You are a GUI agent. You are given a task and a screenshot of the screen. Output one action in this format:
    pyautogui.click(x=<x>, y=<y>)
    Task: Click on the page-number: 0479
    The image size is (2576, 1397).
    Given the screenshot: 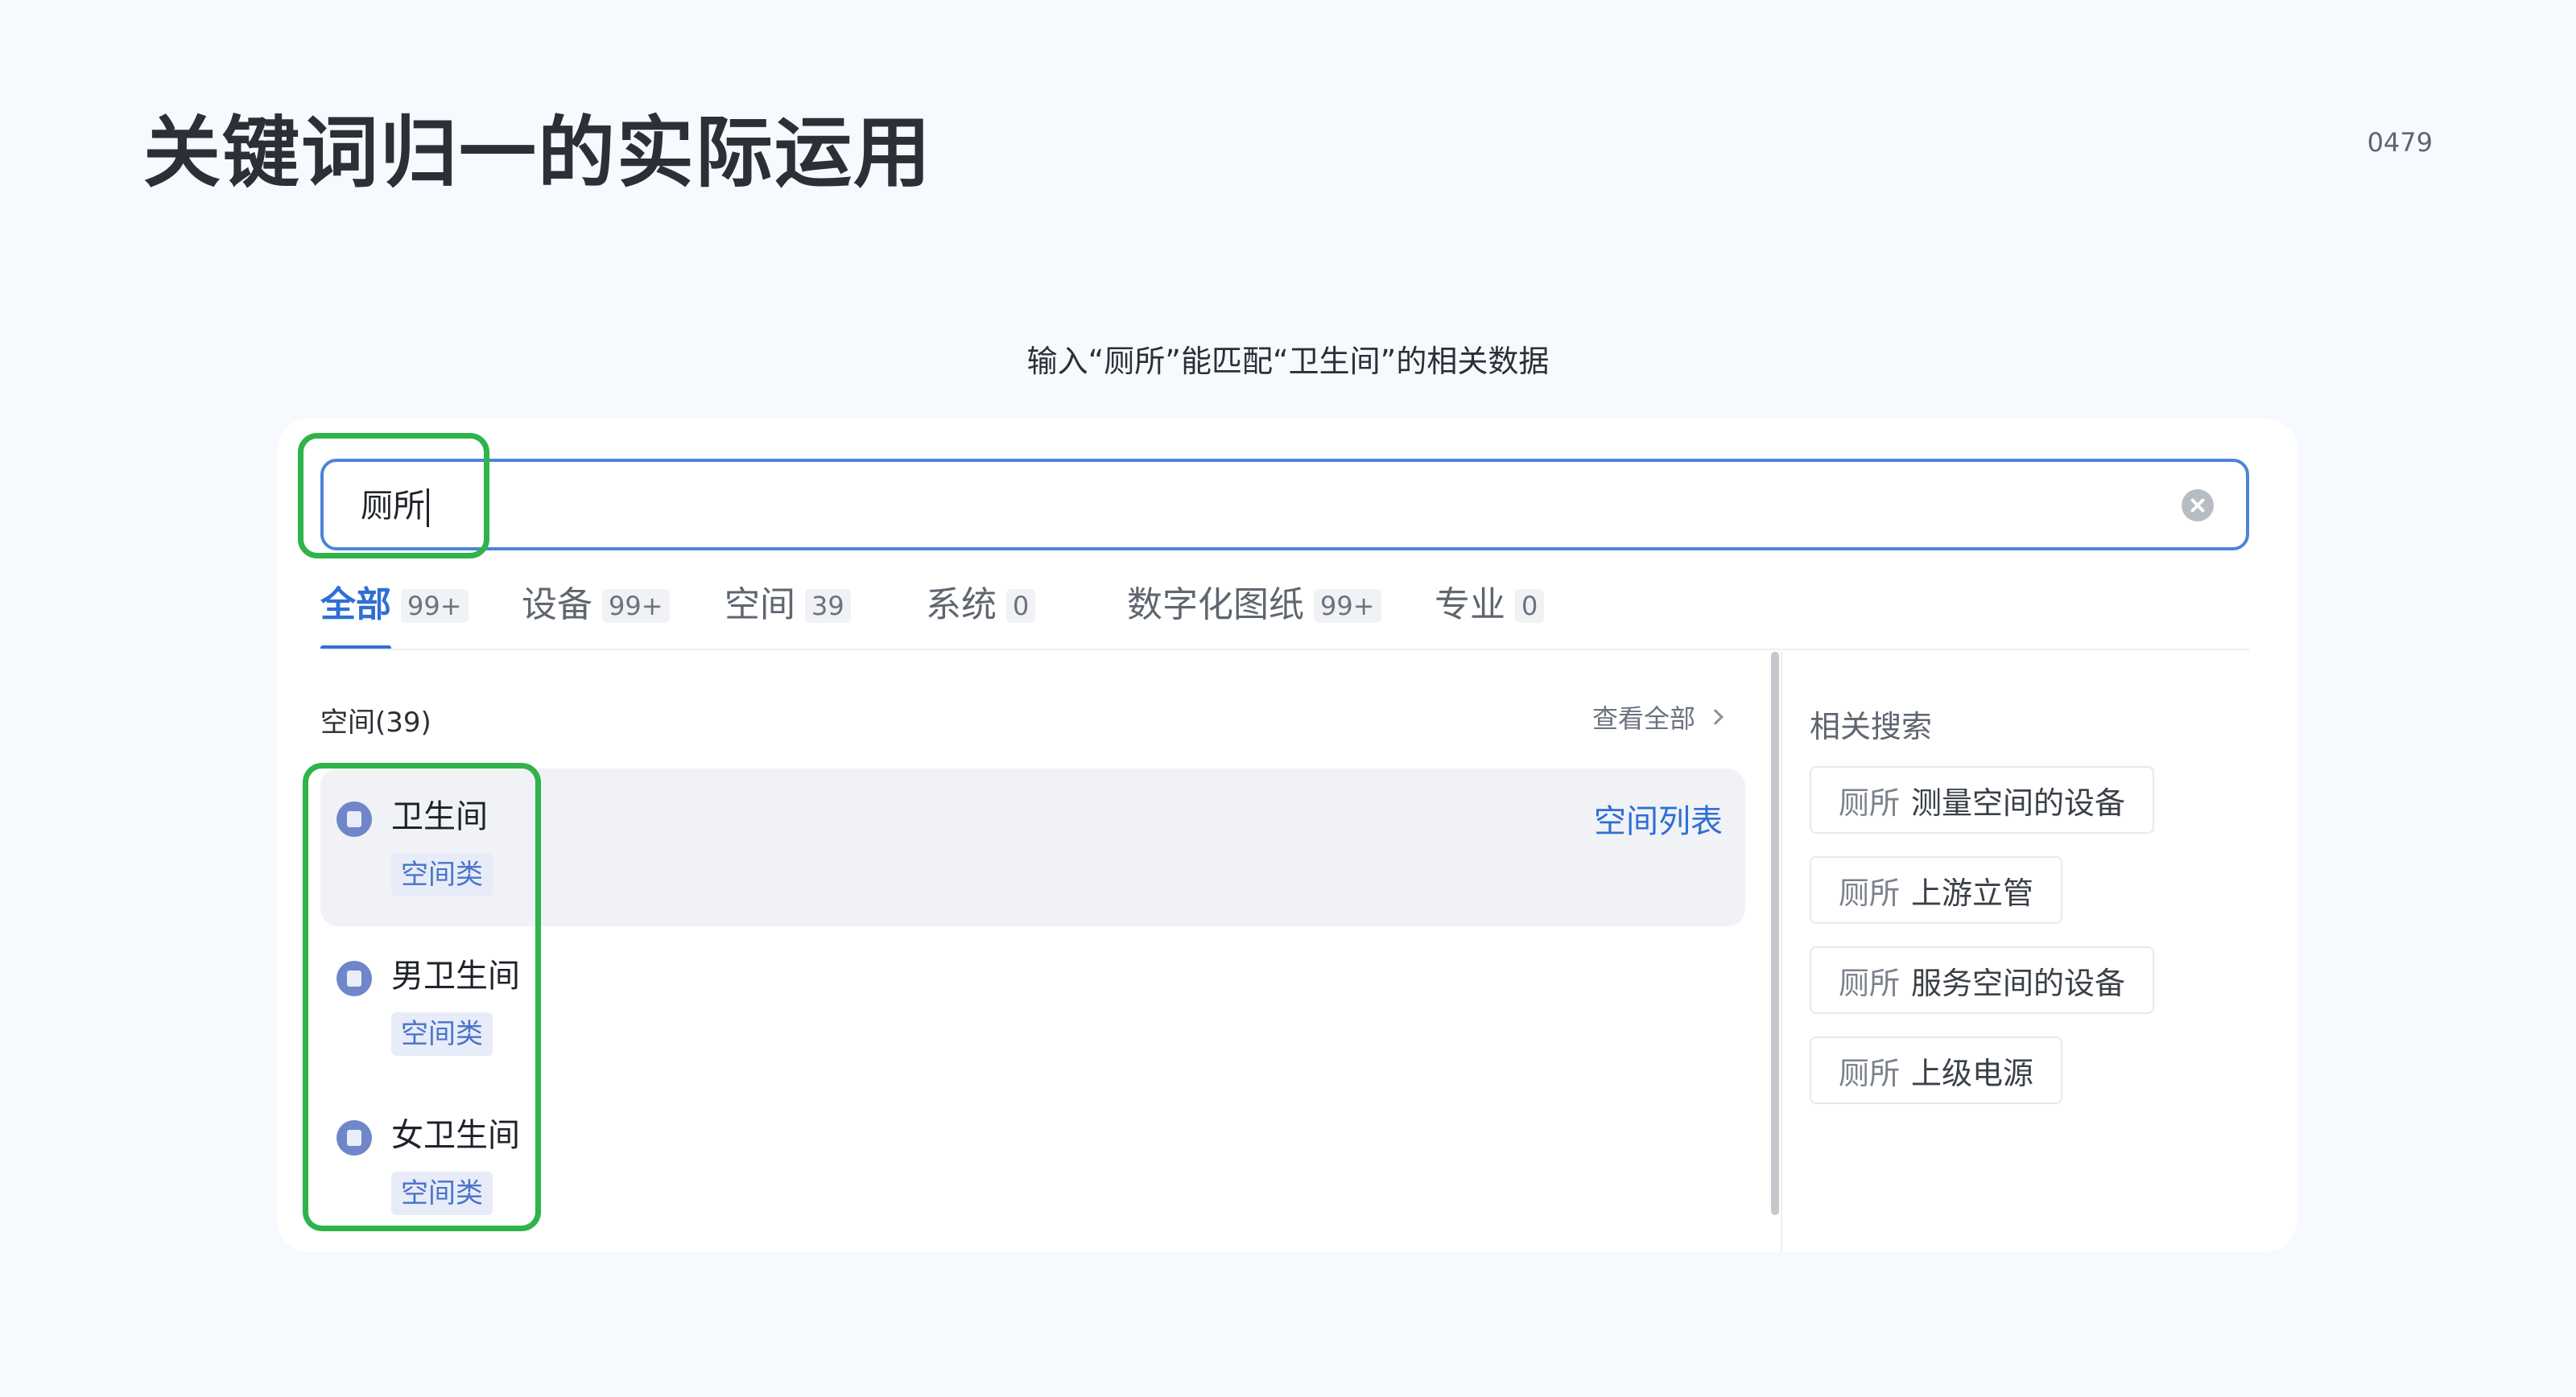 What is the action you would take?
    pyautogui.click(x=2400, y=142)
    